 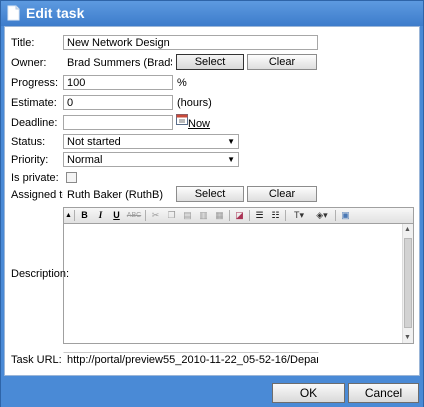 What do you see at coordinates (151, 159) in the screenshot?
I see `priority-select: Normal ▼` at bounding box center [151, 159].